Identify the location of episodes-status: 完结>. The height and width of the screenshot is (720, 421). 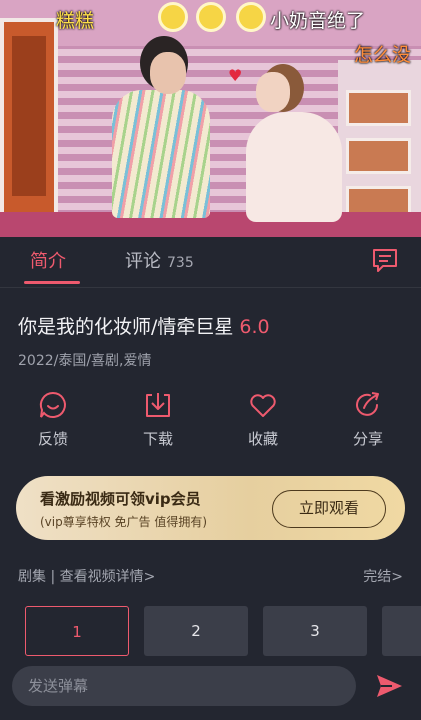
(383, 576).